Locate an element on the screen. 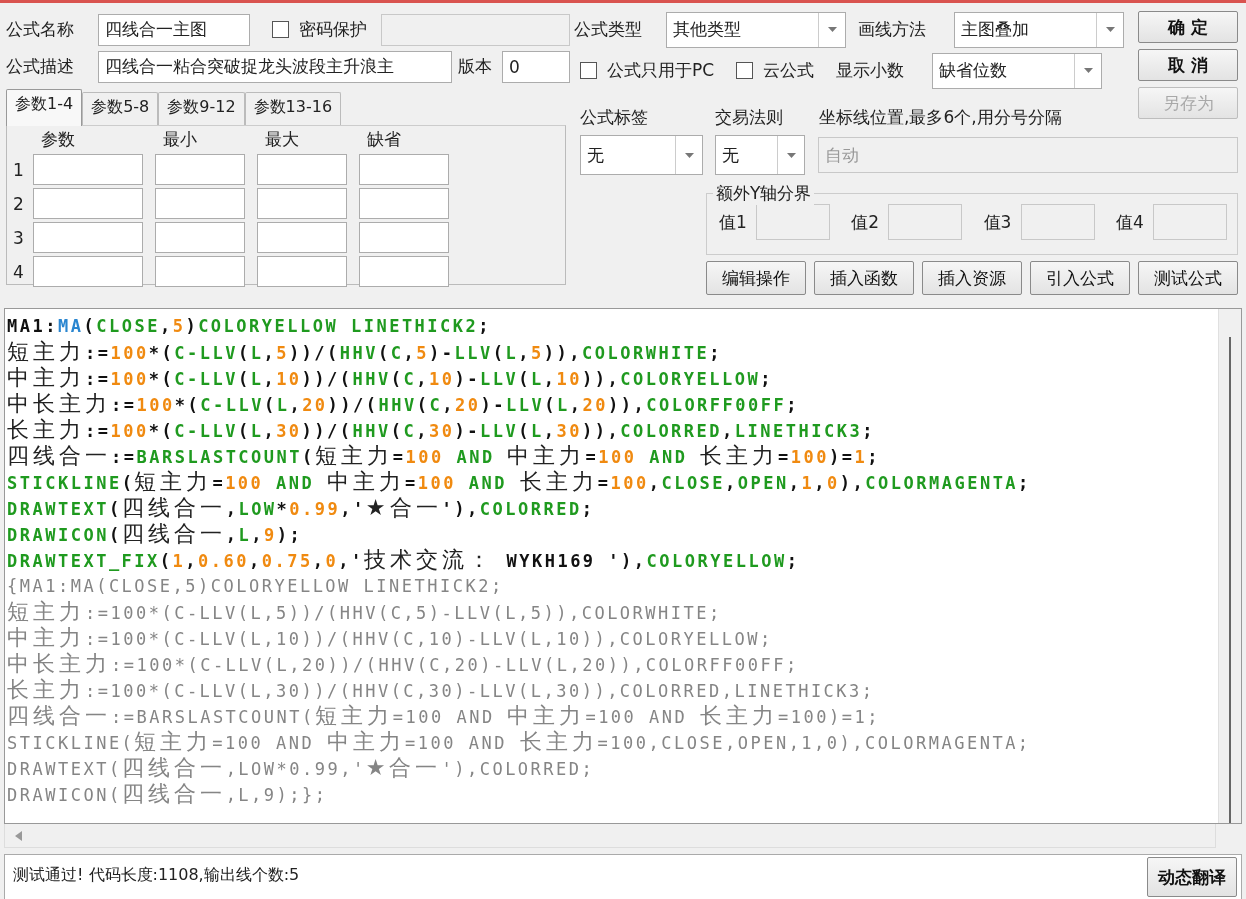  tab: 参数9-12 is located at coordinates (201, 108).